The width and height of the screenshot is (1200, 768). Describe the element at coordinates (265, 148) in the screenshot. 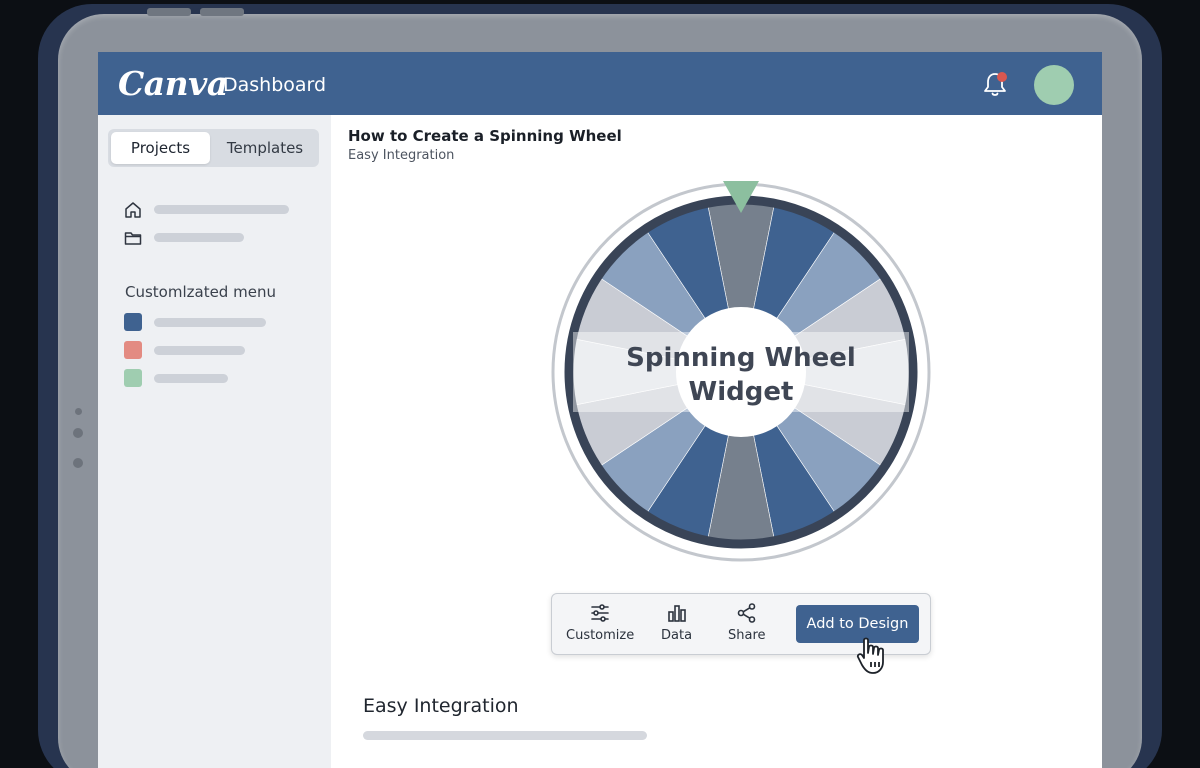

I see `tab-templates: Templates` at that location.